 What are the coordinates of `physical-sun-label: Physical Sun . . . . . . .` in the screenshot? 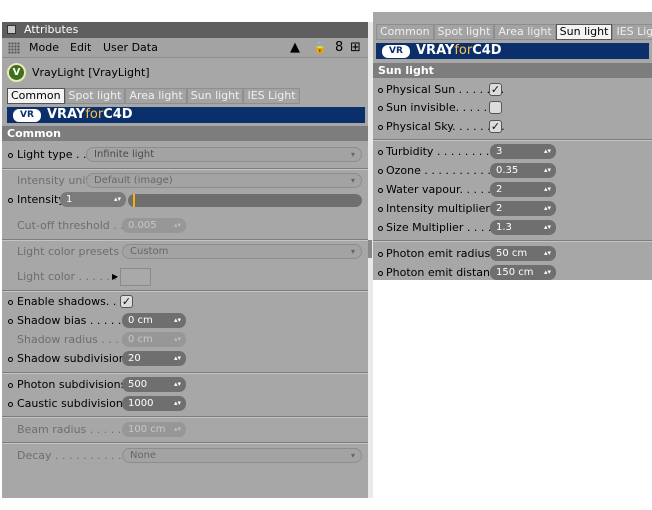 It's located at (445, 89).